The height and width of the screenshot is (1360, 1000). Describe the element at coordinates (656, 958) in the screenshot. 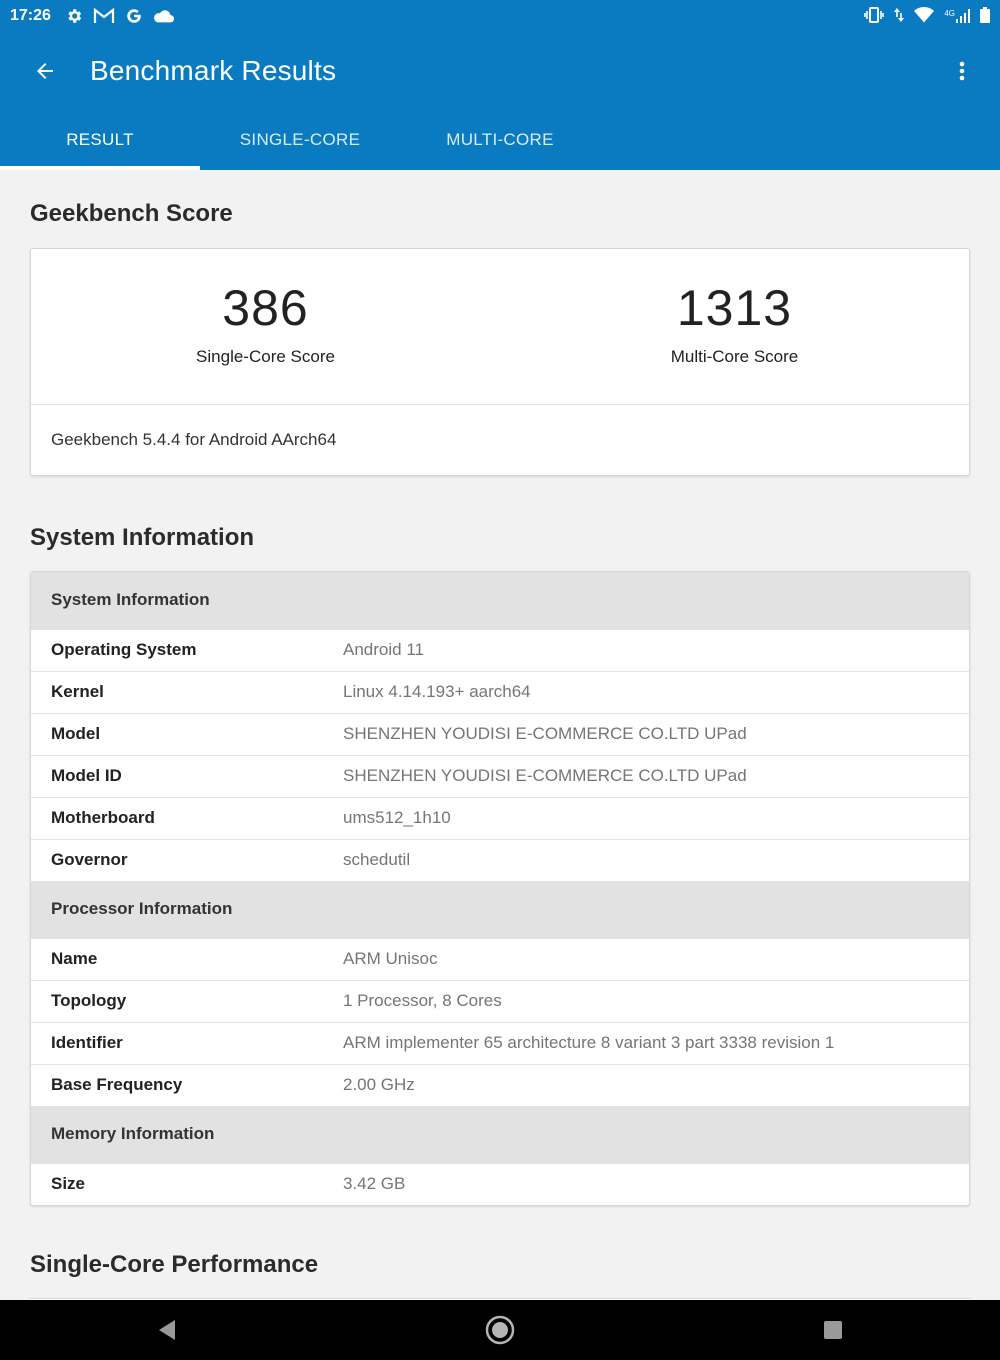

I see `row-value: ARM Unisoc` at that location.